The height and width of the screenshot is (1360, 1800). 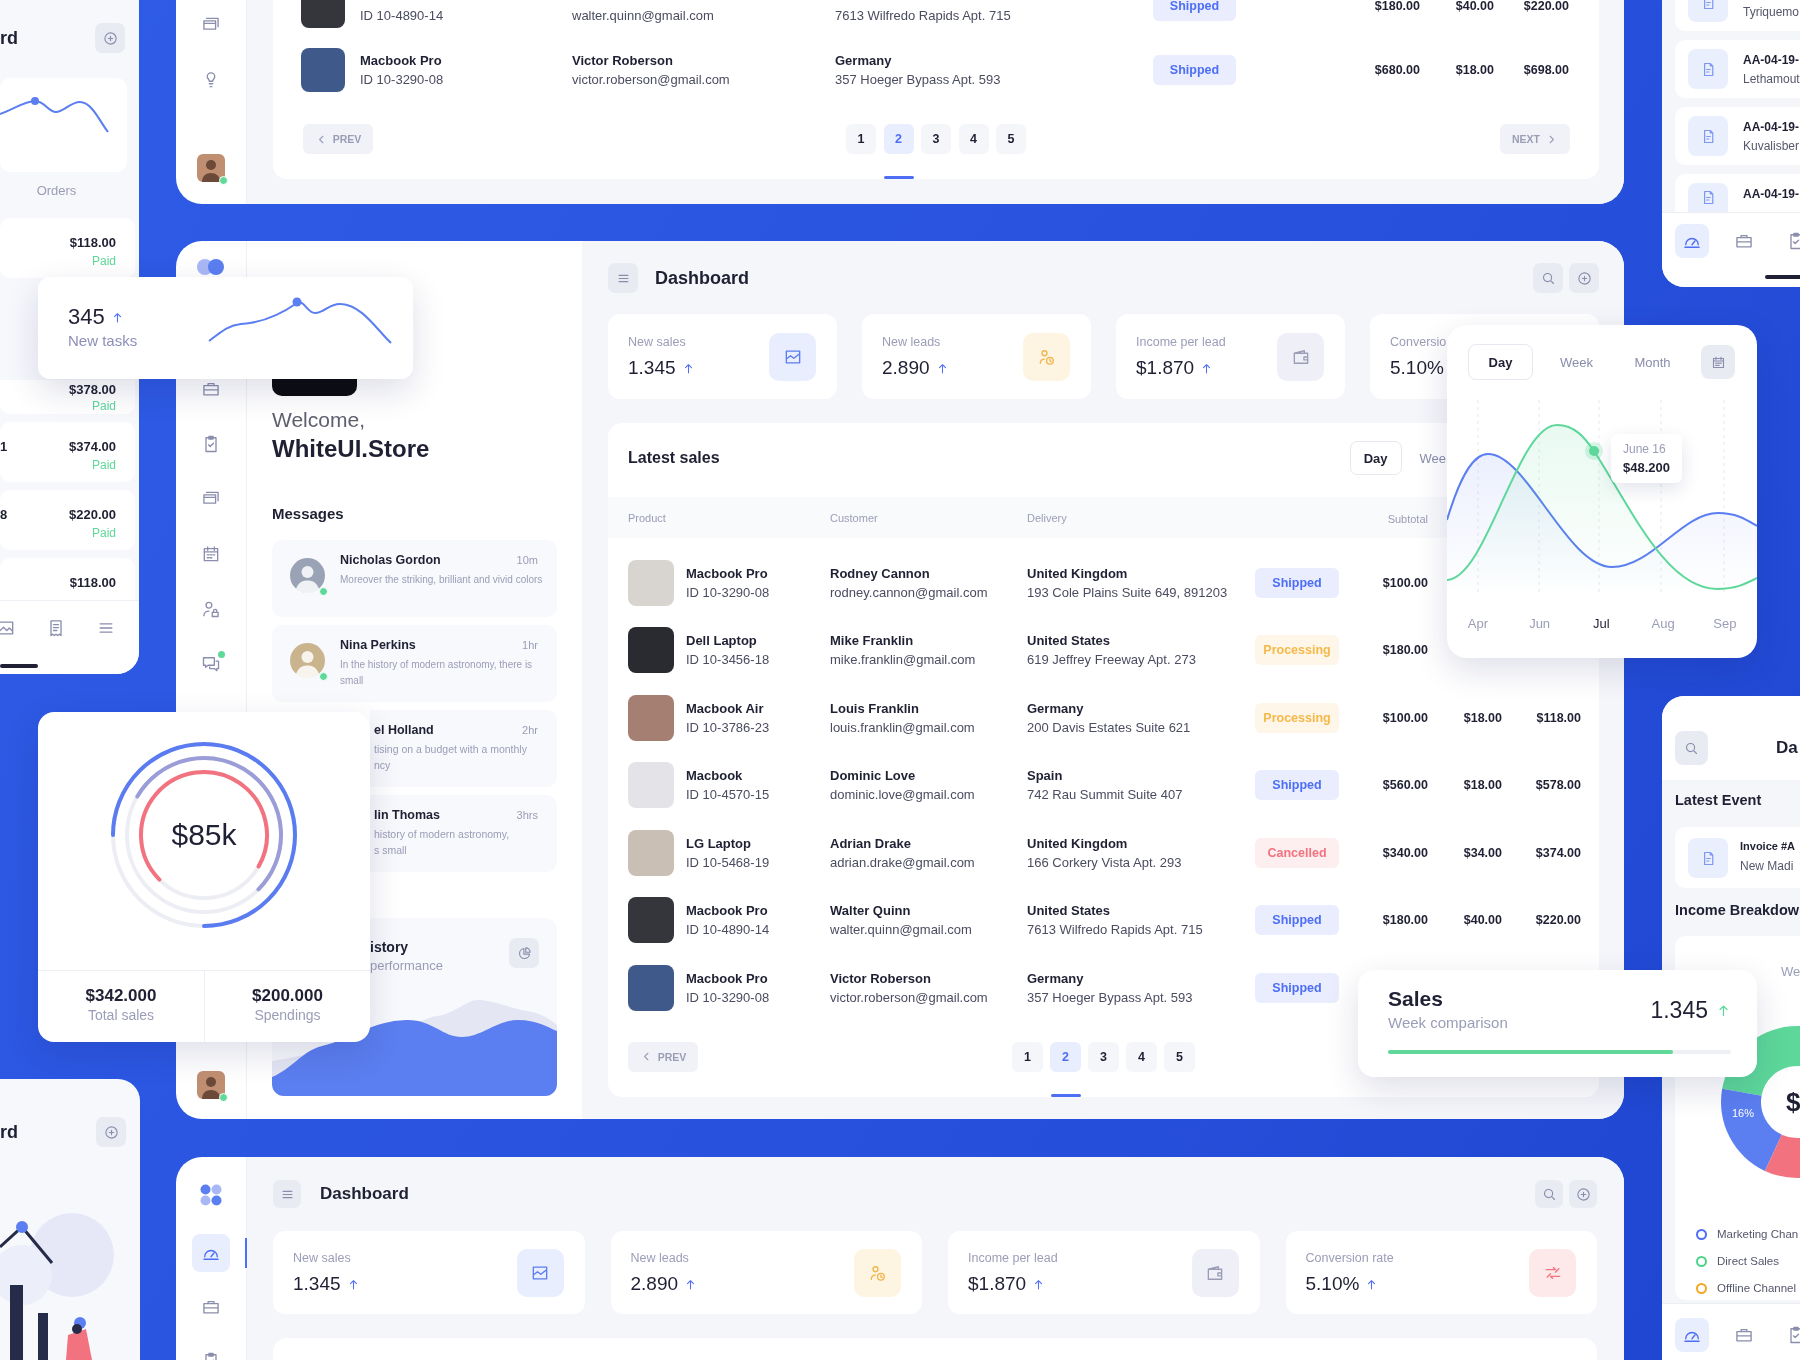 What do you see at coordinates (903, 660) in the screenshot?
I see `customer-email: mike.franklin@gmail.com` at bounding box center [903, 660].